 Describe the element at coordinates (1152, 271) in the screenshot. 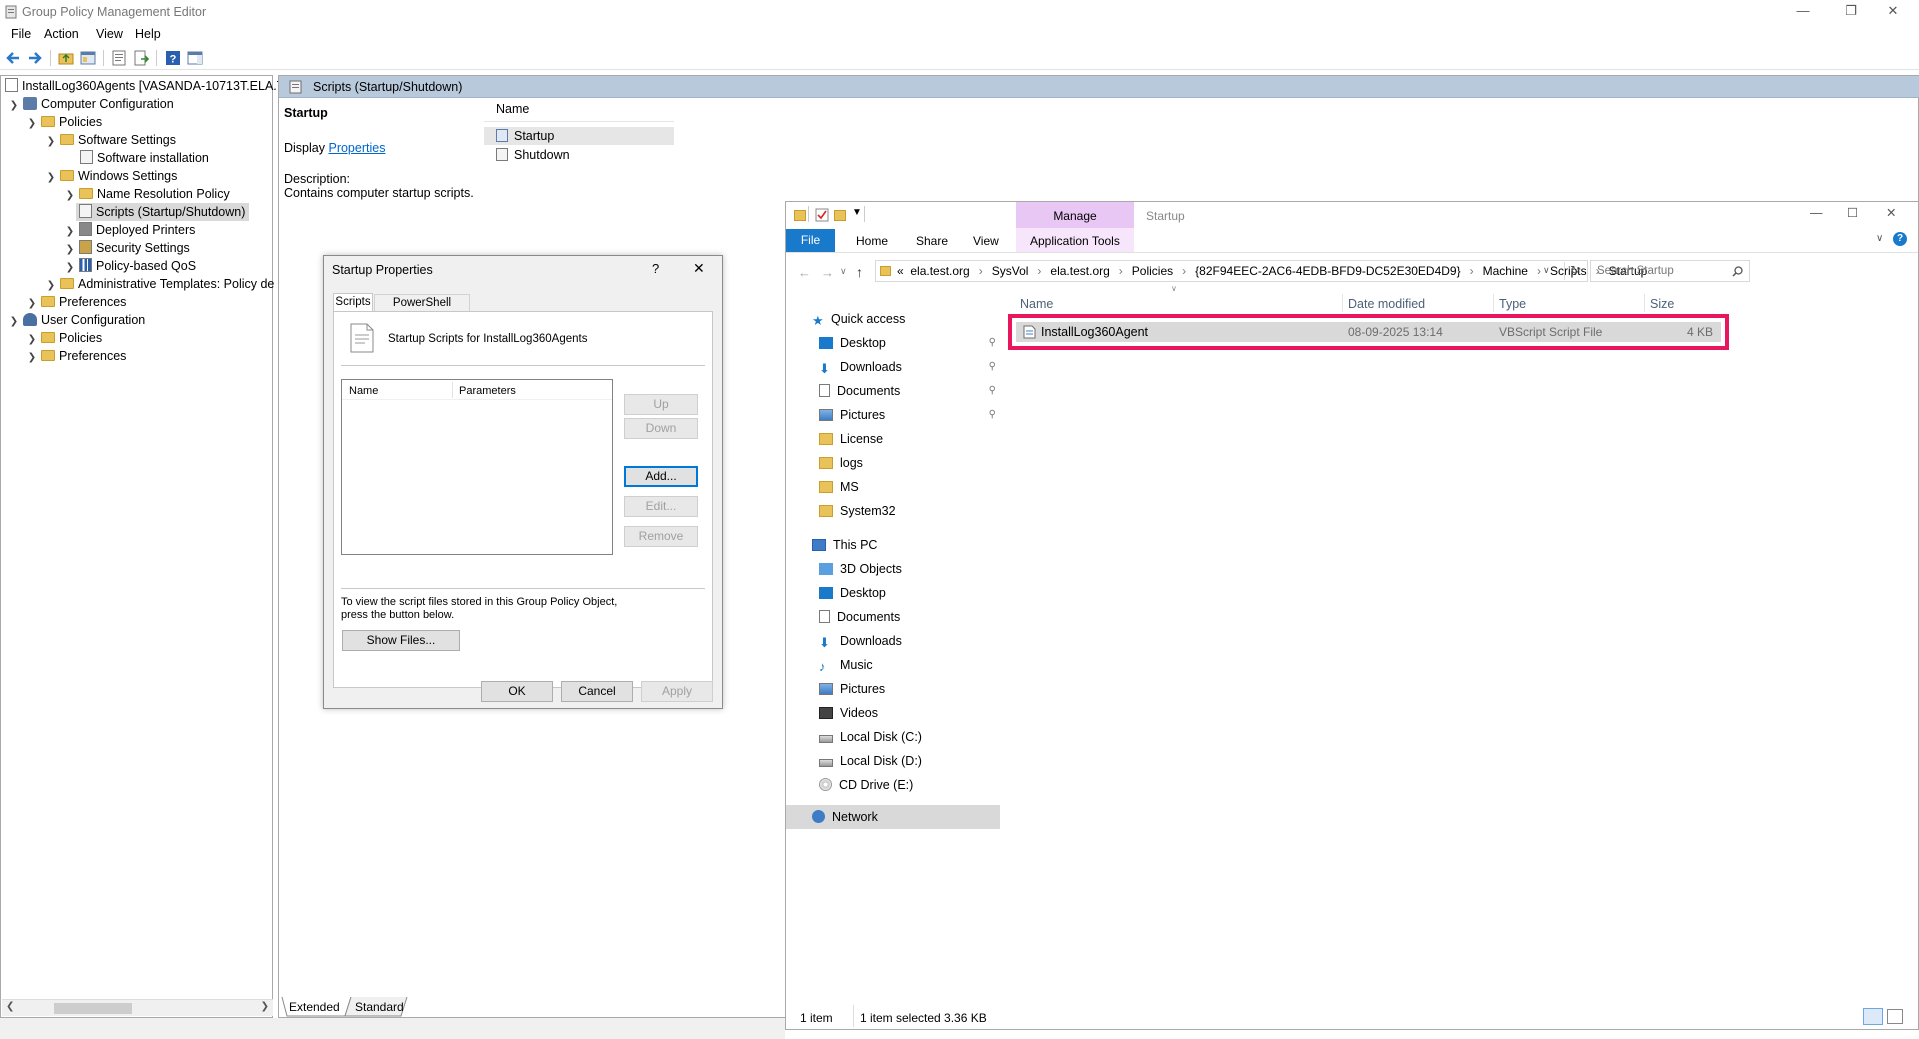

I see `breadcrumb-item: Policies` at that location.